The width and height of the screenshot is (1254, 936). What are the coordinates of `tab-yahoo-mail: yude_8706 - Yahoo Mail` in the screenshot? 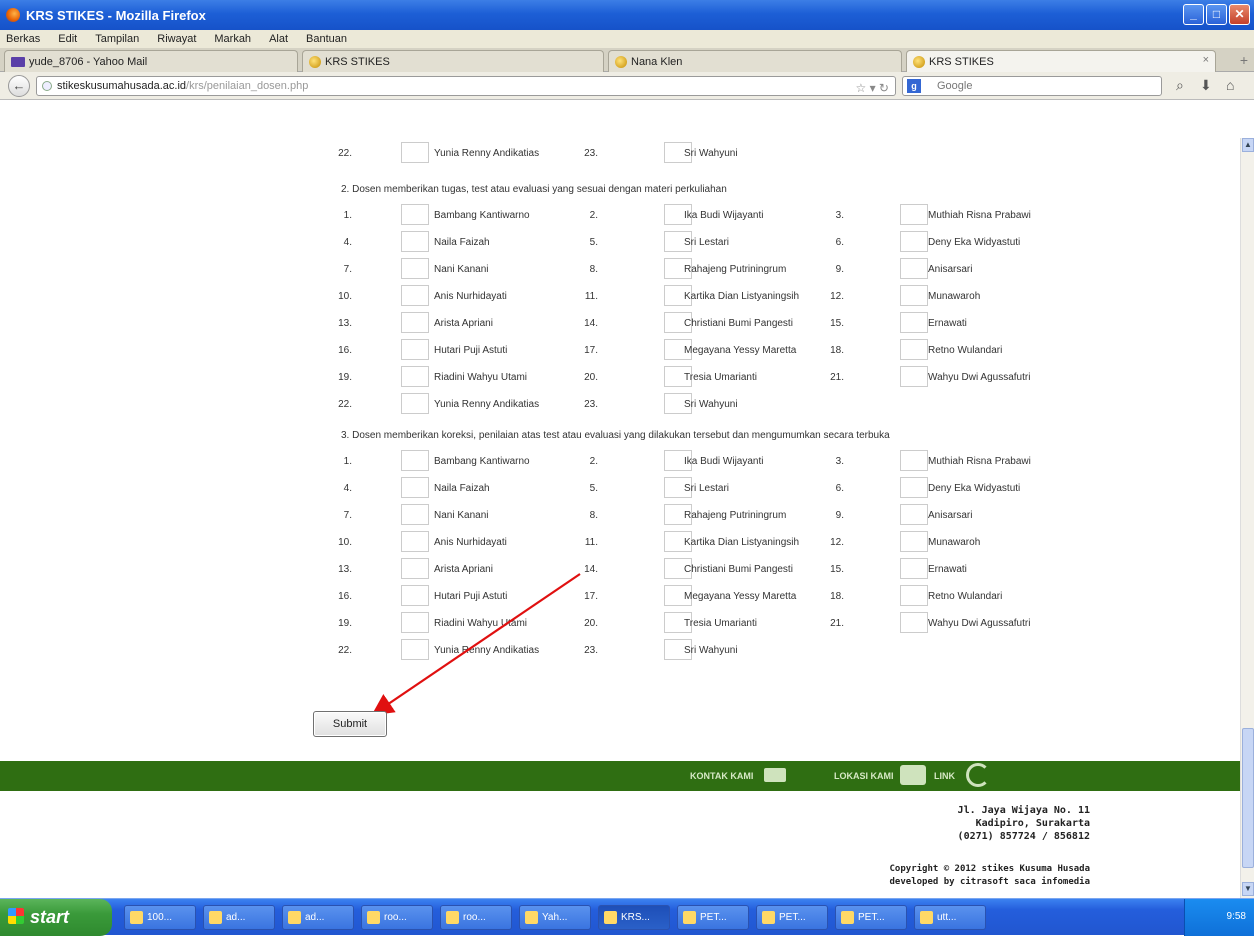 It's located at (151, 61).